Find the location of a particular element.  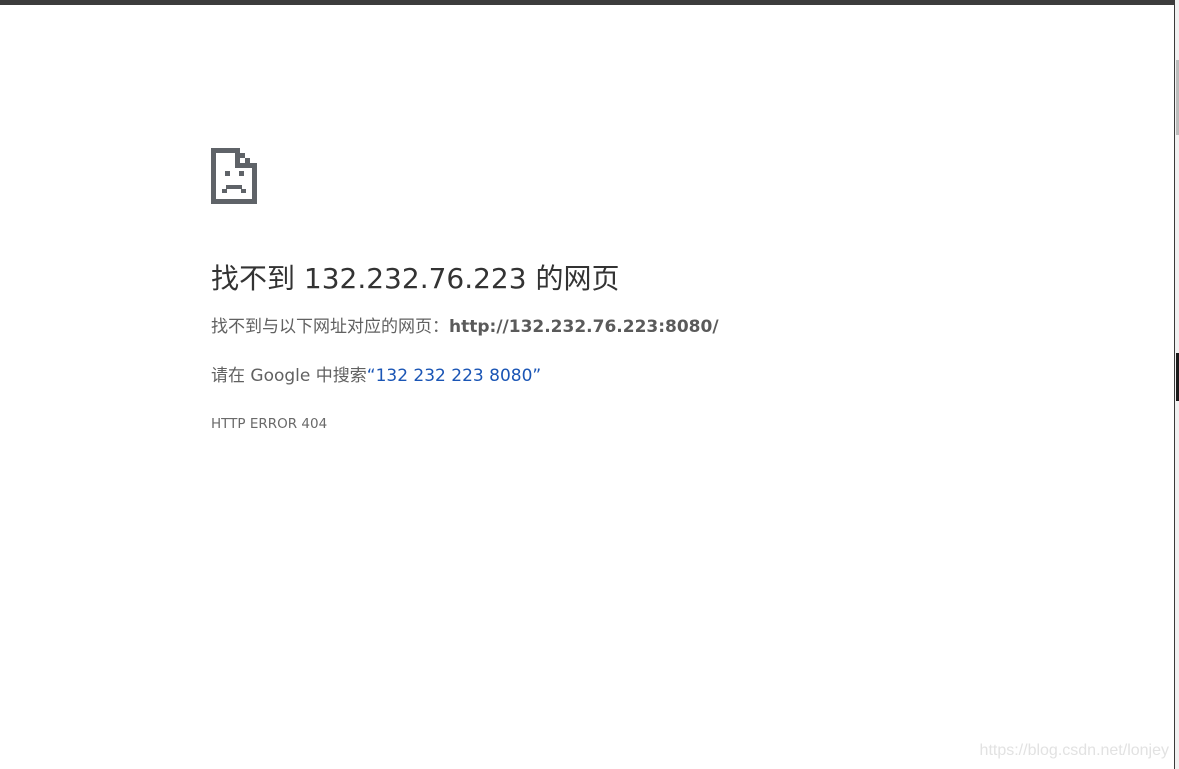

open-quote: “ is located at coordinates (371, 376).